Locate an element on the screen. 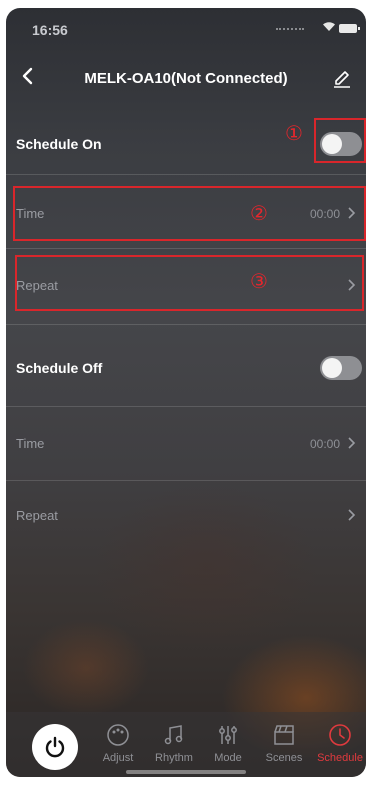  sliders-icon is located at coordinates (228, 735).